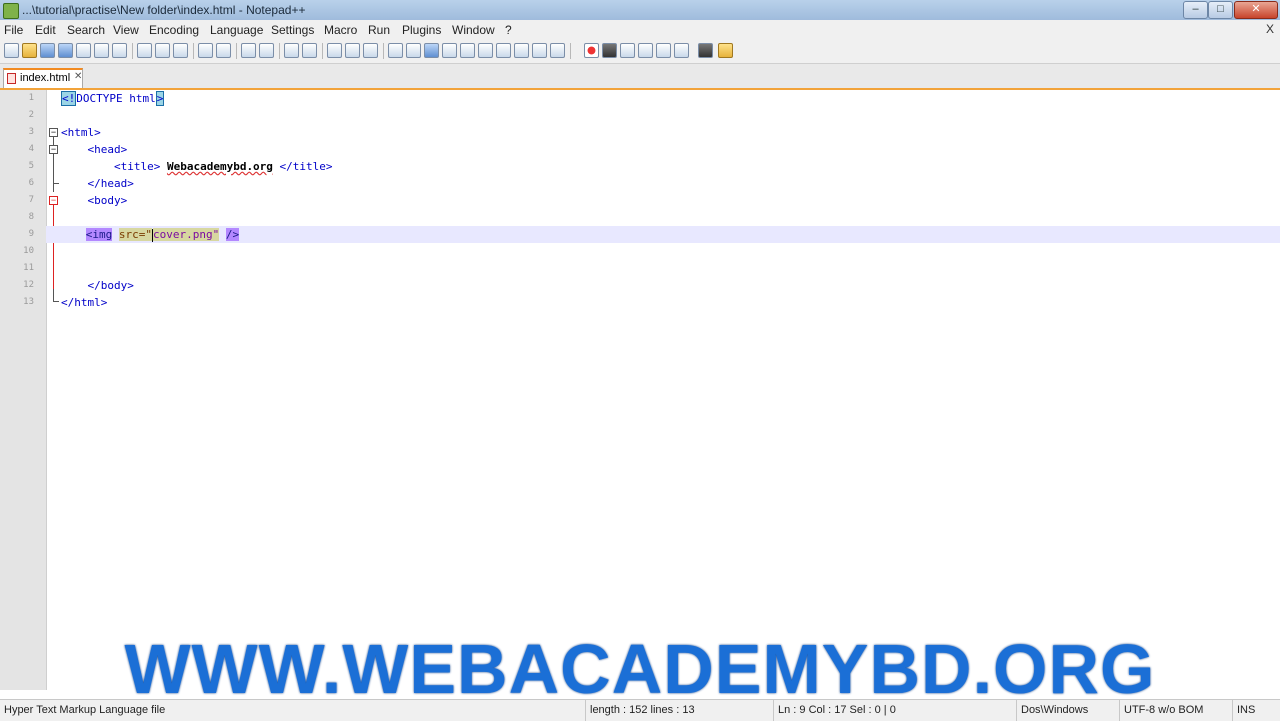  Describe the element at coordinates (97, 285) in the screenshot. I see `code-line: </body>` at that location.